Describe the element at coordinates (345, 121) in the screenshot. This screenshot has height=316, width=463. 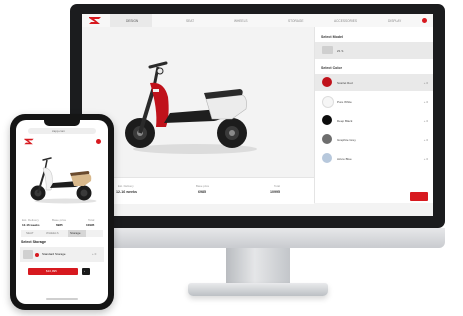
I see `color-option-name: Deep Black` at that location.